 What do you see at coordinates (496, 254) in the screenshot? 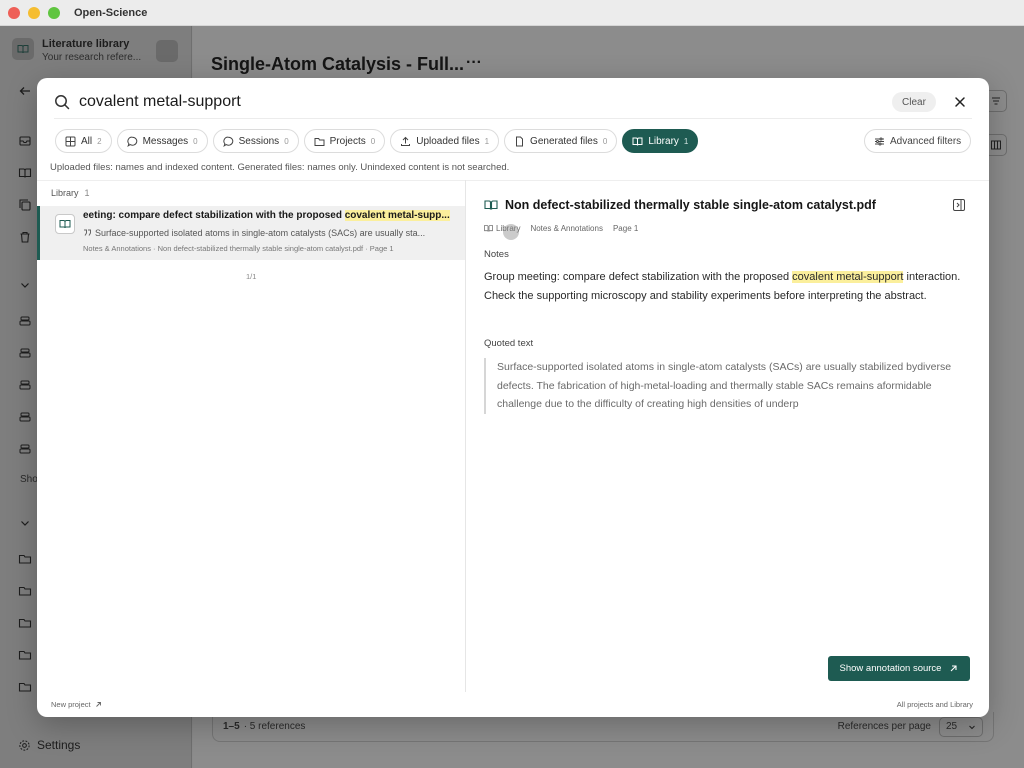
I see `notes-label: Notes` at bounding box center [496, 254].